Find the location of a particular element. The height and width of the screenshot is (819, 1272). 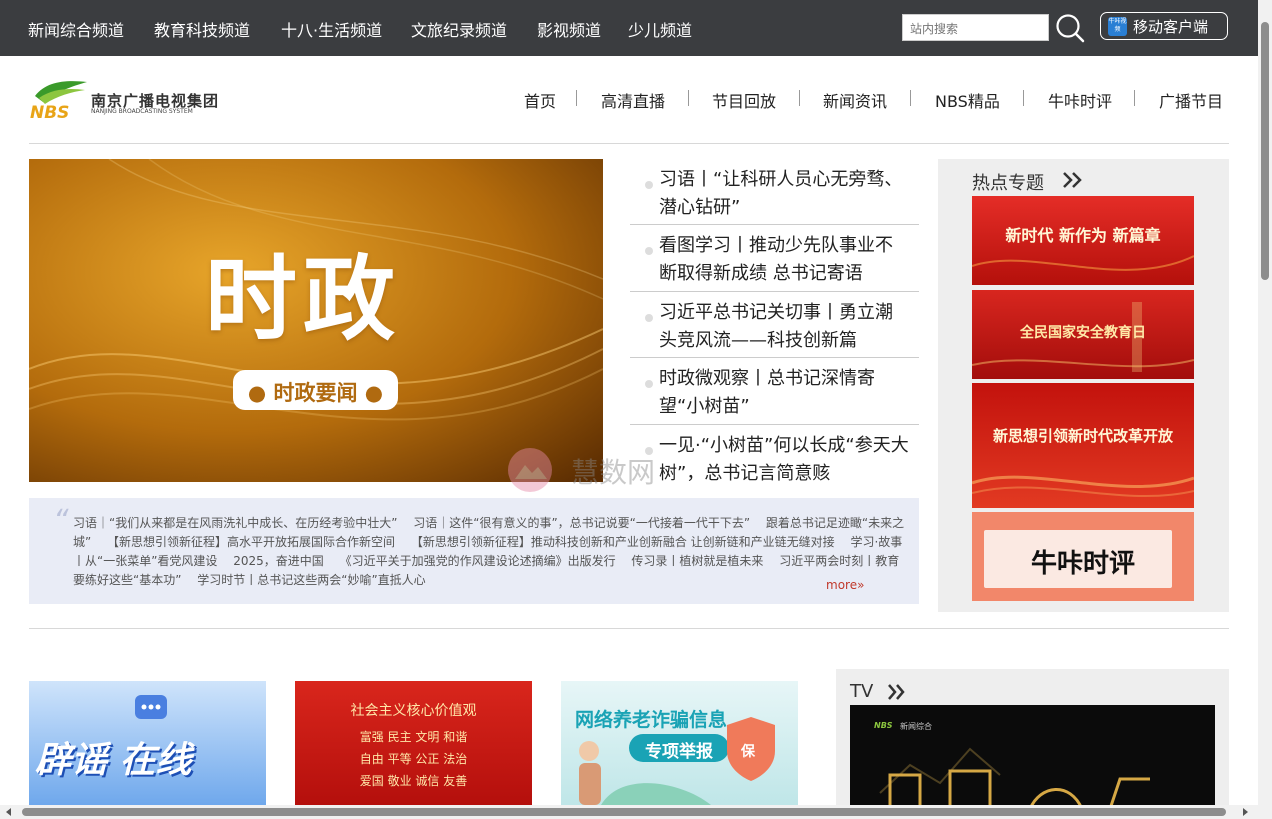

mobile-client-label: 移动客户端 is located at coordinates (1171, 27).